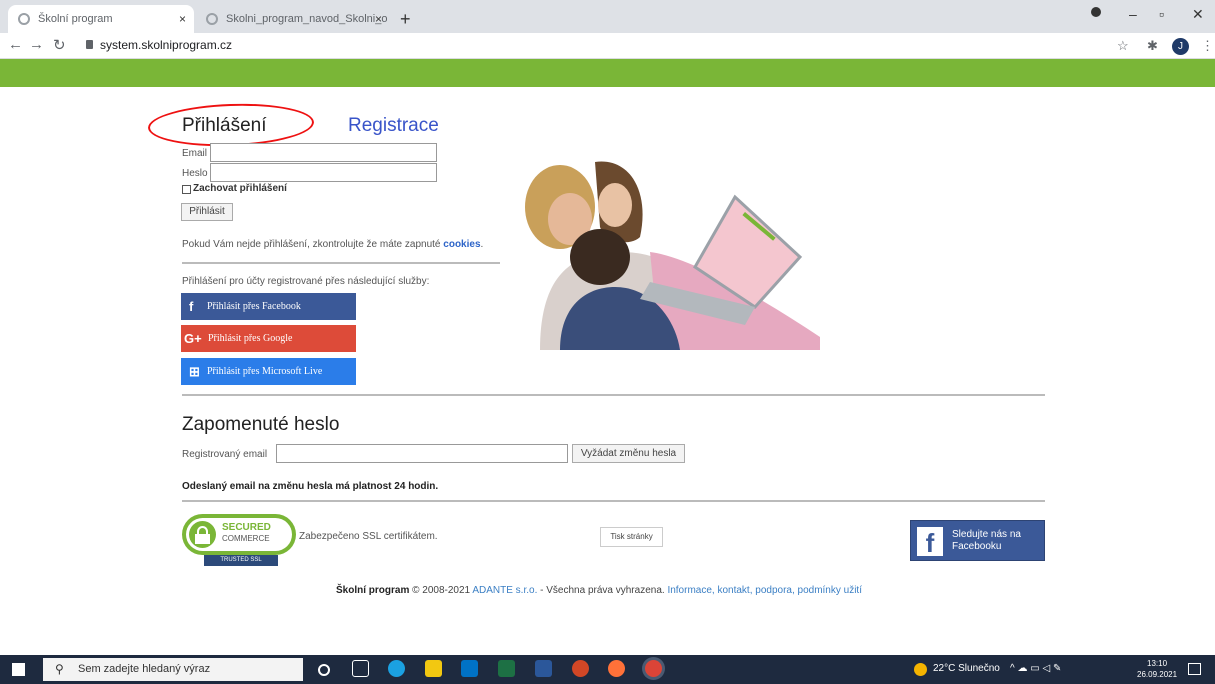  Describe the element at coordinates (602, 590) in the screenshot. I see `footer-rights: - Všechna práva vyhrazena.` at that location.